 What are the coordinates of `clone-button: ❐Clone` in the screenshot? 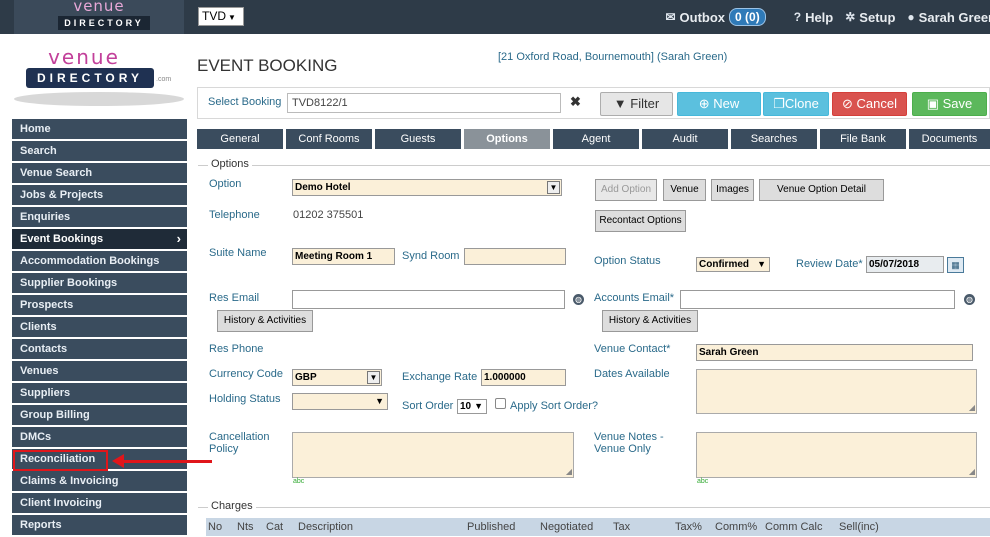 It's located at (796, 104).